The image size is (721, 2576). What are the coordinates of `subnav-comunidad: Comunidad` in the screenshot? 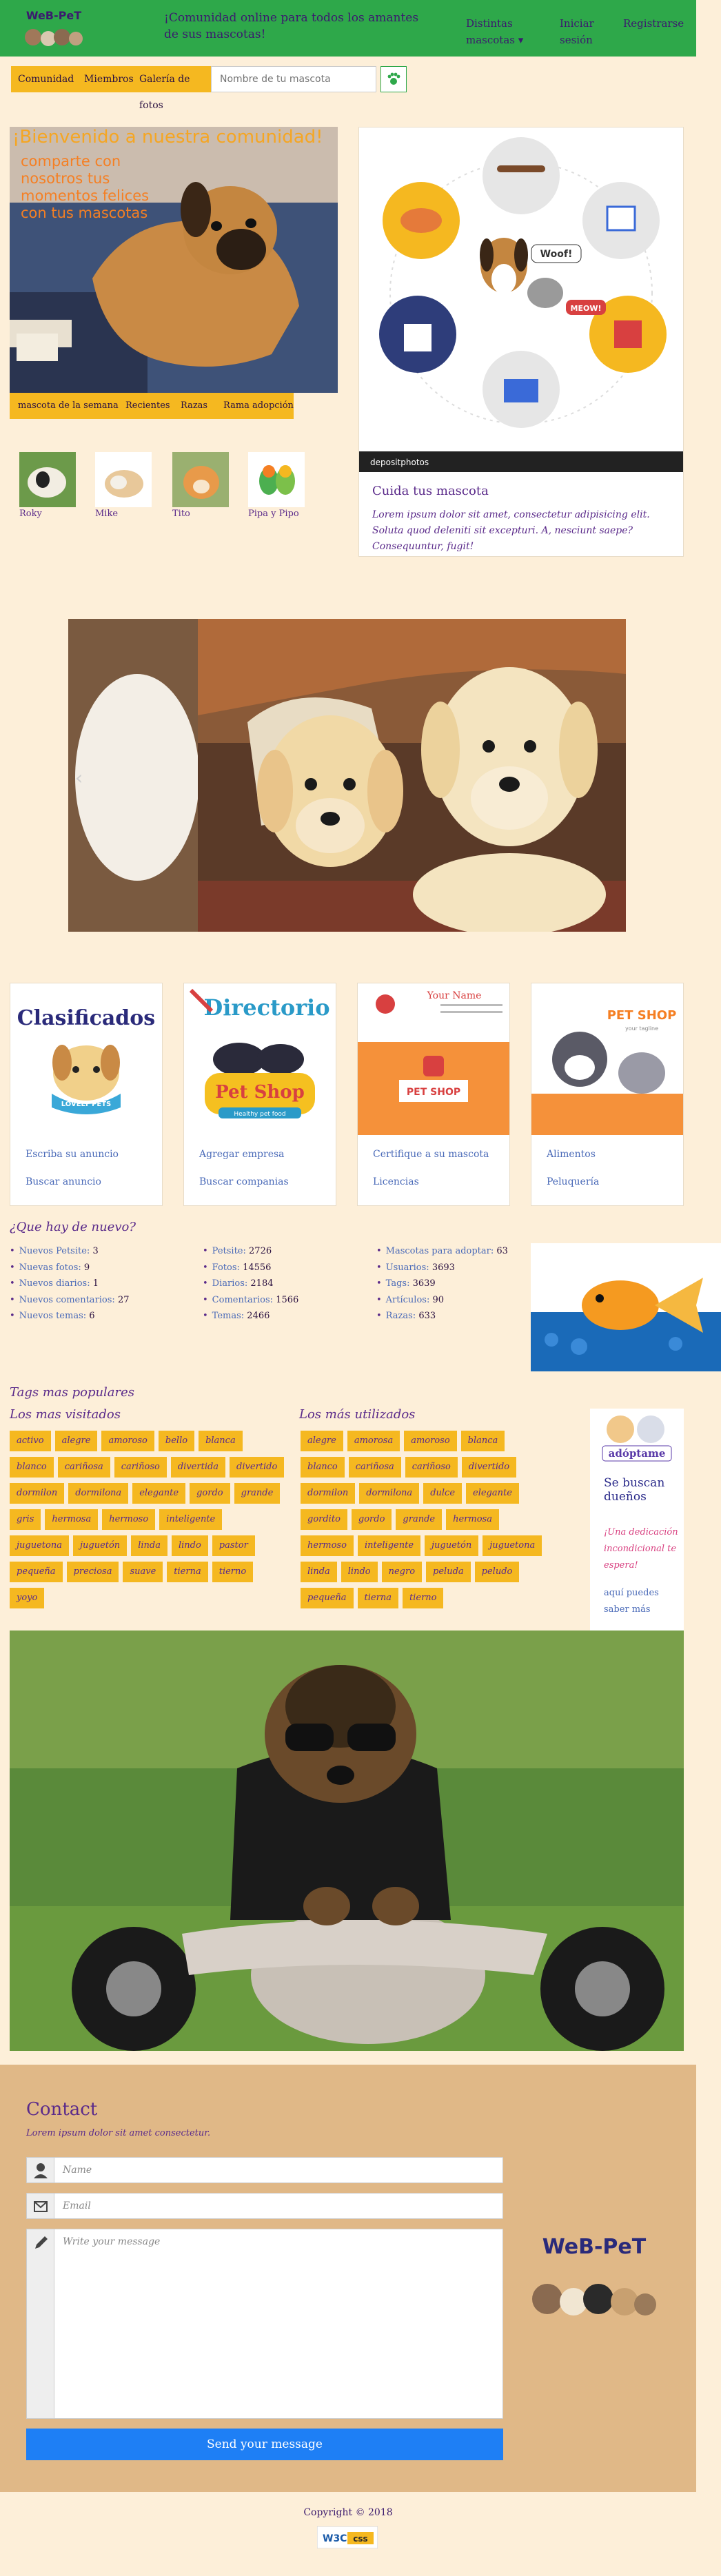 It's located at (46, 79).